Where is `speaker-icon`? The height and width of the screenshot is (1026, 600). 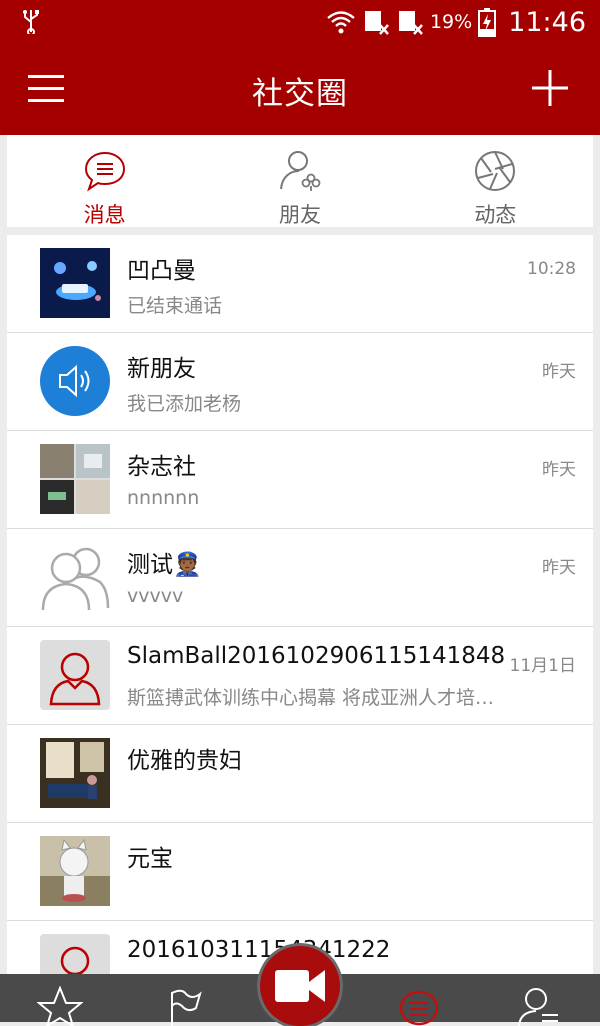 speaker-icon is located at coordinates (75, 381).